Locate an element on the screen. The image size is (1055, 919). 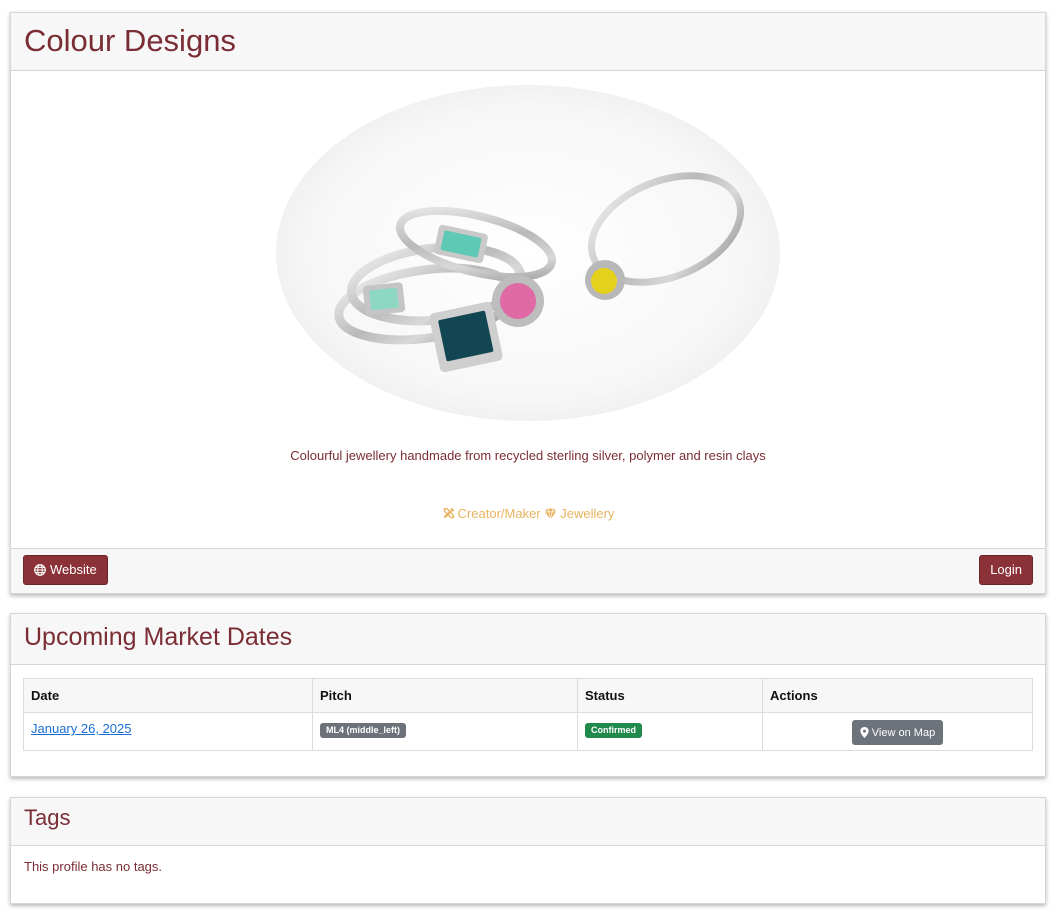
globe-icon is located at coordinates (40, 570).